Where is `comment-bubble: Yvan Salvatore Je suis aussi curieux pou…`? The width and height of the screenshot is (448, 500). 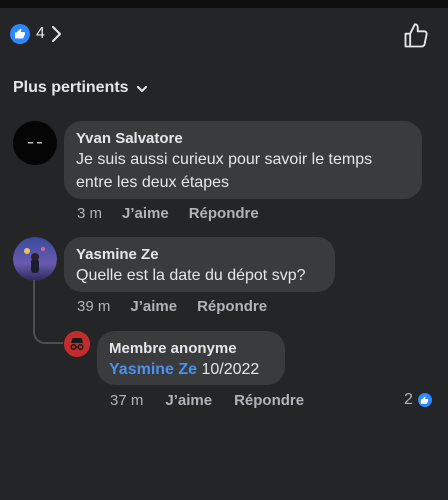
comment-bubble: Yvan Salvatore Je suis aussi curieux pou… is located at coordinates (243, 160).